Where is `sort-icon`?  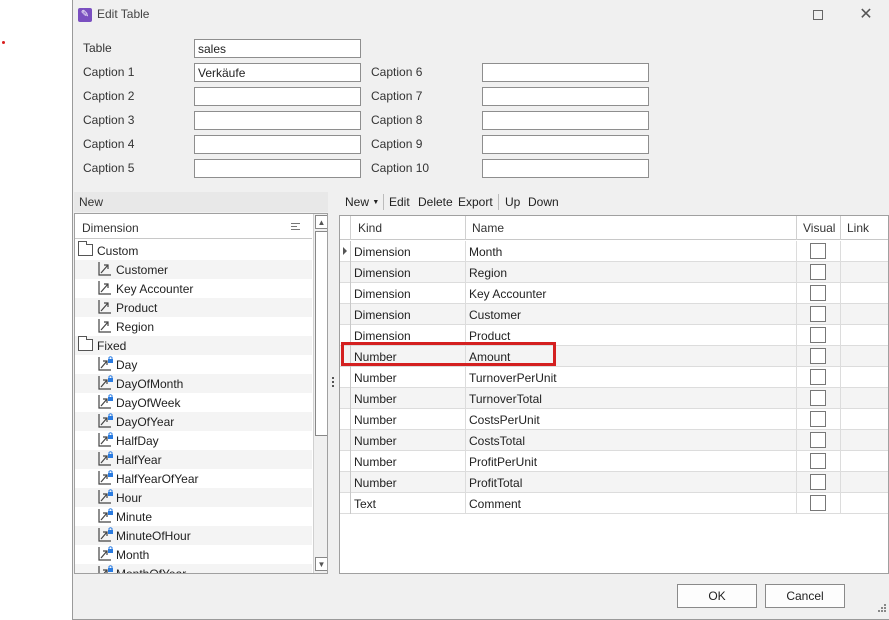 sort-icon is located at coordinates (295, 227).